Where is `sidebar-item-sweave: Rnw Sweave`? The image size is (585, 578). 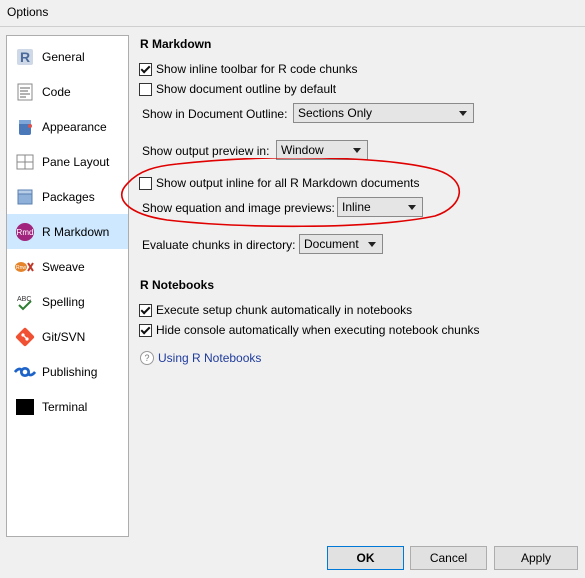 sidebar-item-sweave: Rnw Sweave is located at coordinates (67, 266).